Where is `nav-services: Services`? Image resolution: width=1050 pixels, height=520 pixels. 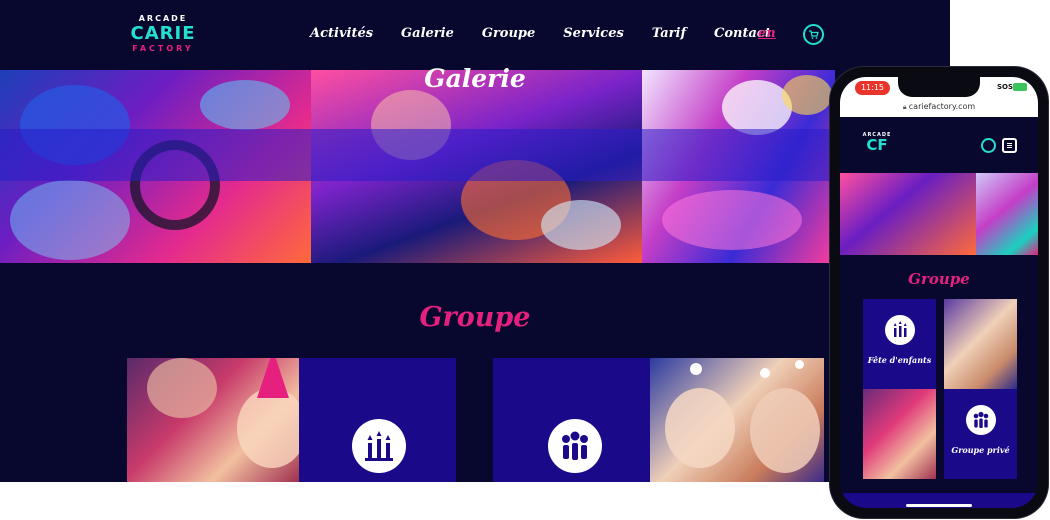 nav-services: Services is located at coordinates (593, 34).